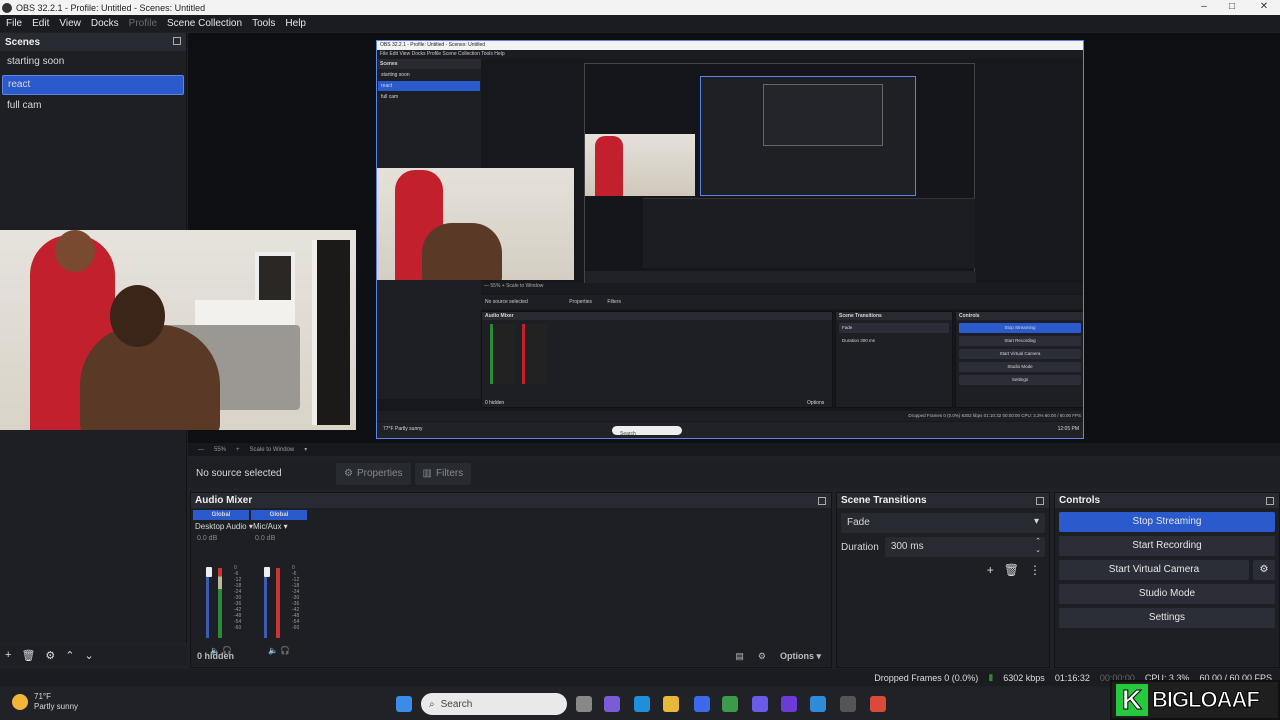 The width and height of the screenshot is (1280, 720). What do you see at coordinates (201, 450) in the screenshot?
I see `zoom-out-button: —` at bounding box center [201, 450].